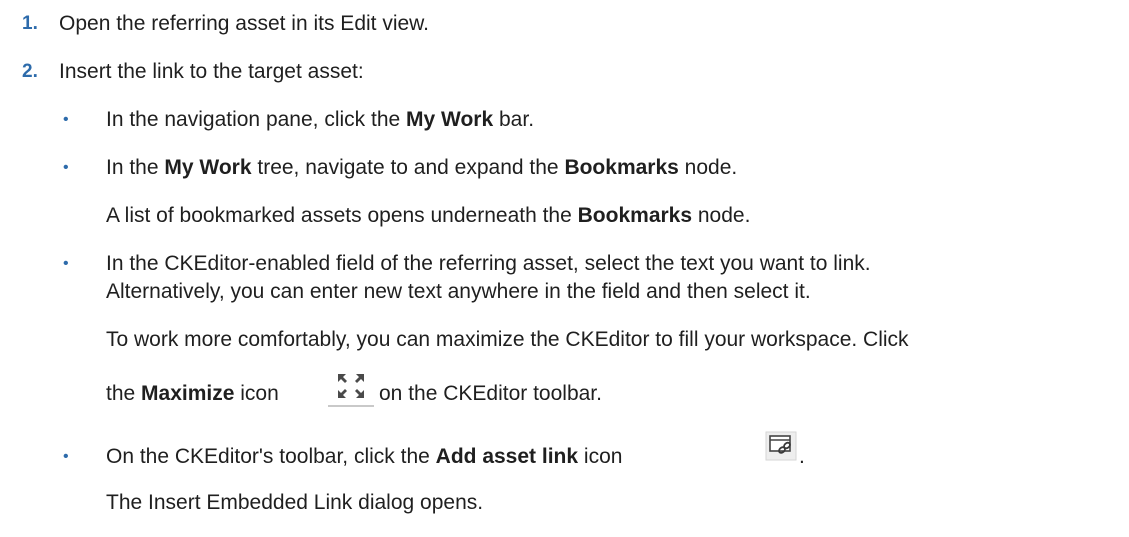 This screenshot has height=537, width=1129. I want to click on text-run: tree, navigate to and expand the, so click(408, 167).